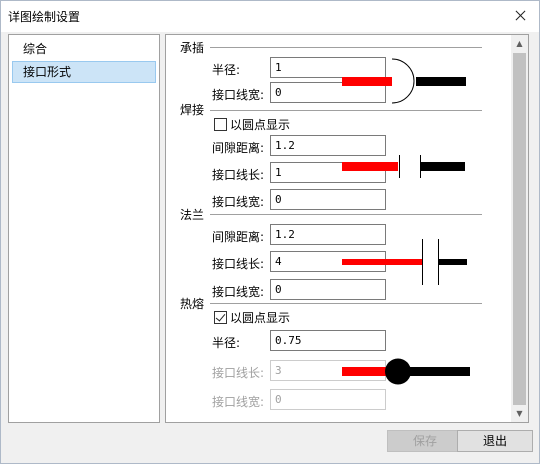 This screenshot has width=540, height=464. Describe the element at coordinates (404, 262) in the screenshot. I see `flange-joint-illustration` at that location.